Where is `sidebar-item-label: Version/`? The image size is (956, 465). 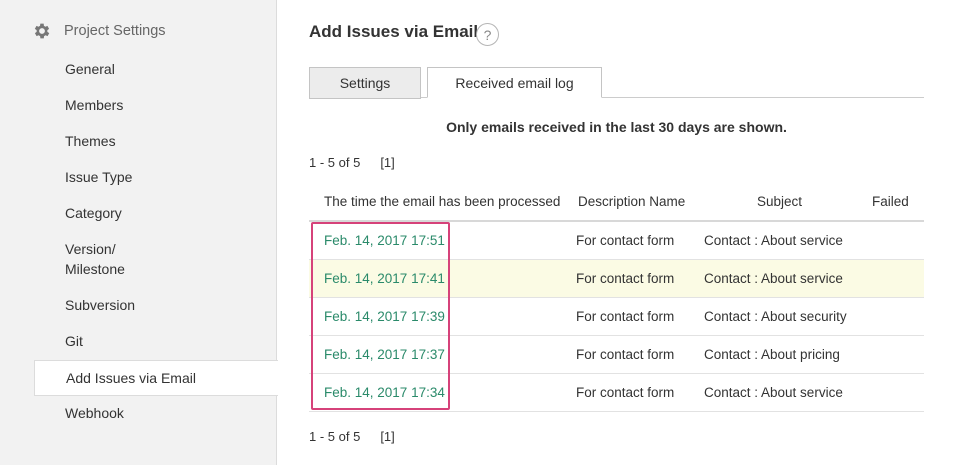
sidebar-item-label: Version/ is located at coordinates (90, 249).